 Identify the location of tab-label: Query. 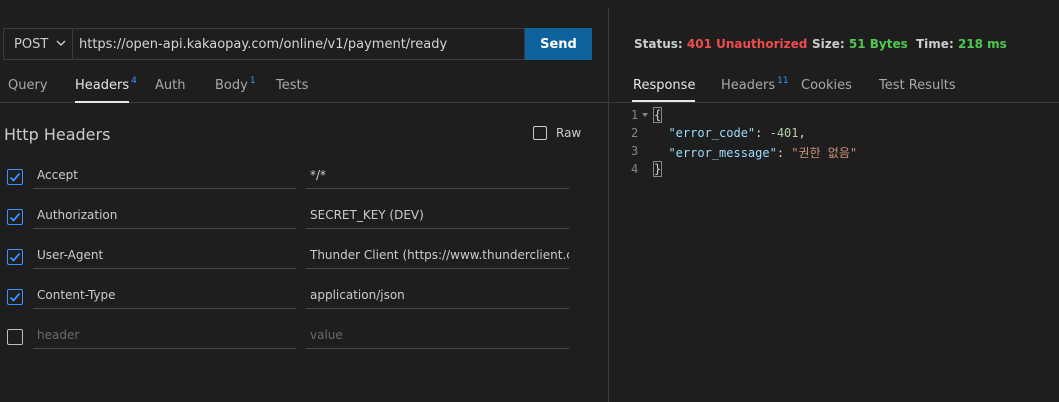
(28, 85).